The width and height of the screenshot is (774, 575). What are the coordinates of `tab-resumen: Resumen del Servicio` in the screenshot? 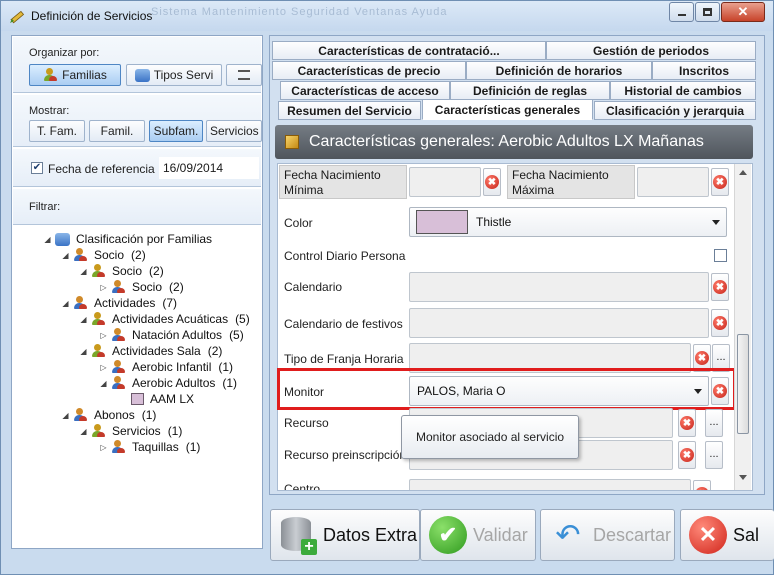 It's located at (349, 110).